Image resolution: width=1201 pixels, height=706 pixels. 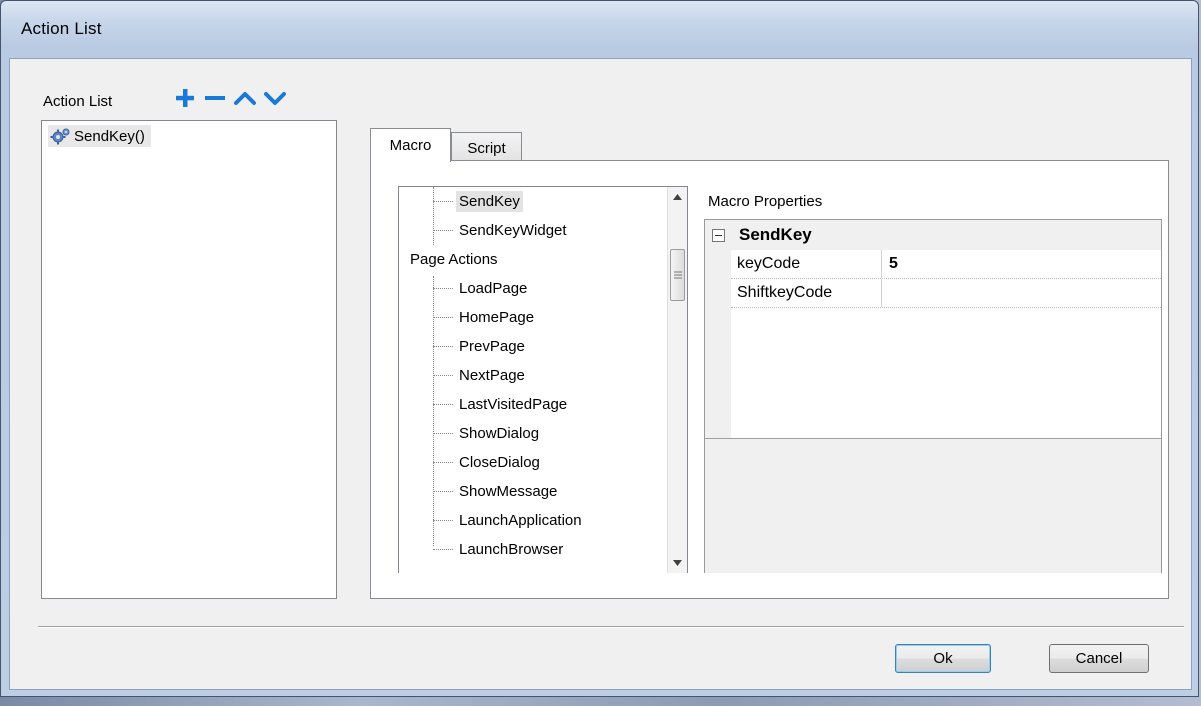 What do you see at coordinates (485, 317) in the screenshot?
I see `tree-item-homepage: HomePage` at bounding box center [485, 317].